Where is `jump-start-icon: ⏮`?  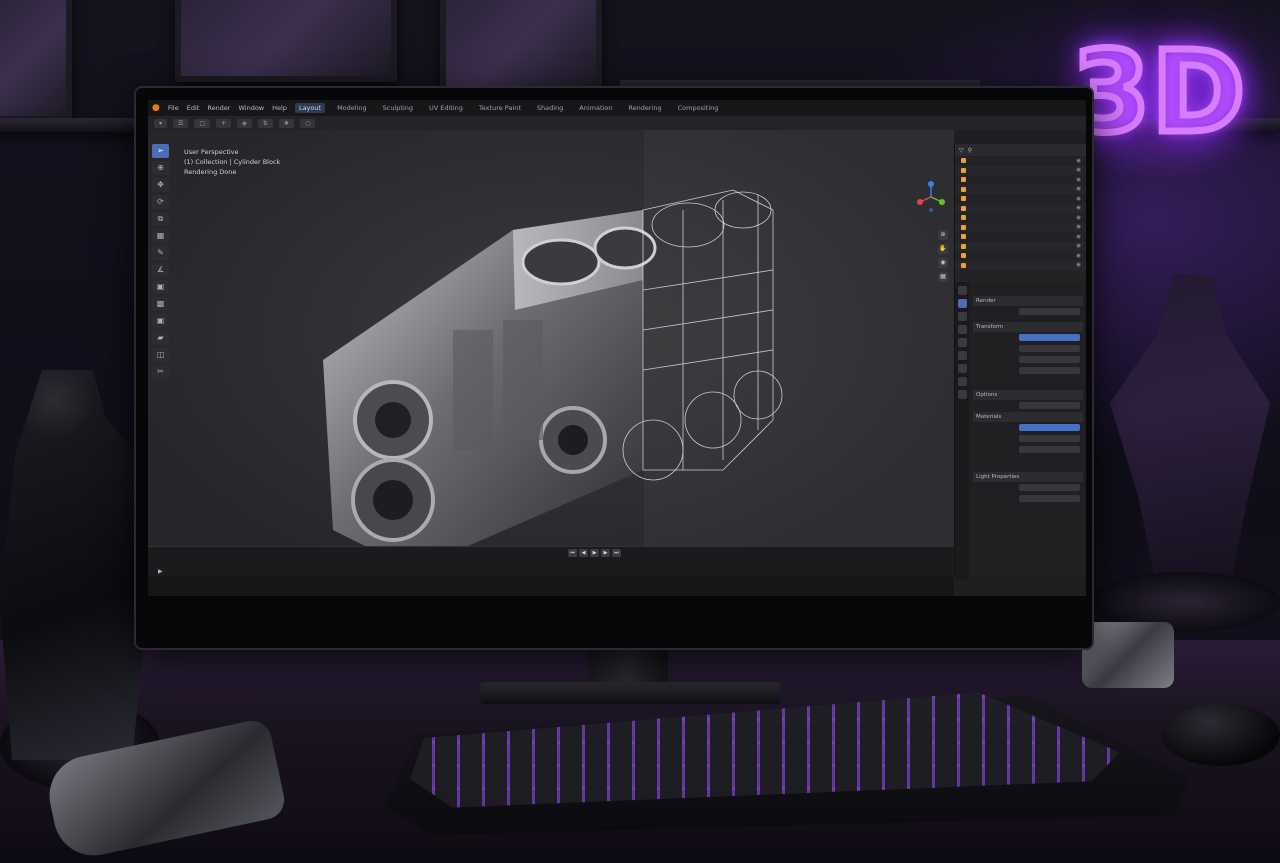
jump-start-icon: ⏮ is located at coordinates (572, 553).